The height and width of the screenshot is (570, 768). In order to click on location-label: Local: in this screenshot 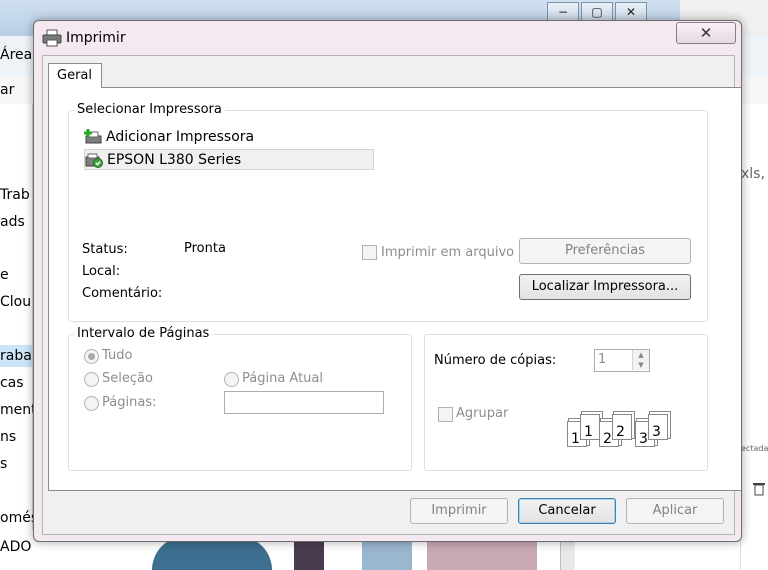, I will do `click(101, 271)`.